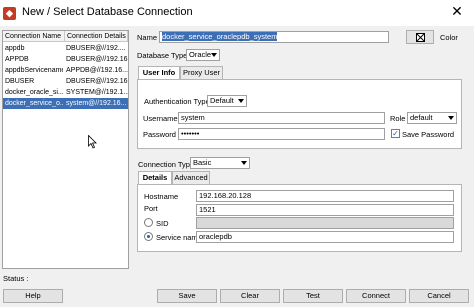  Describe the element at coordinates (202, 162) in the screenshot. I see `connection-type-value: Basic` at that location.